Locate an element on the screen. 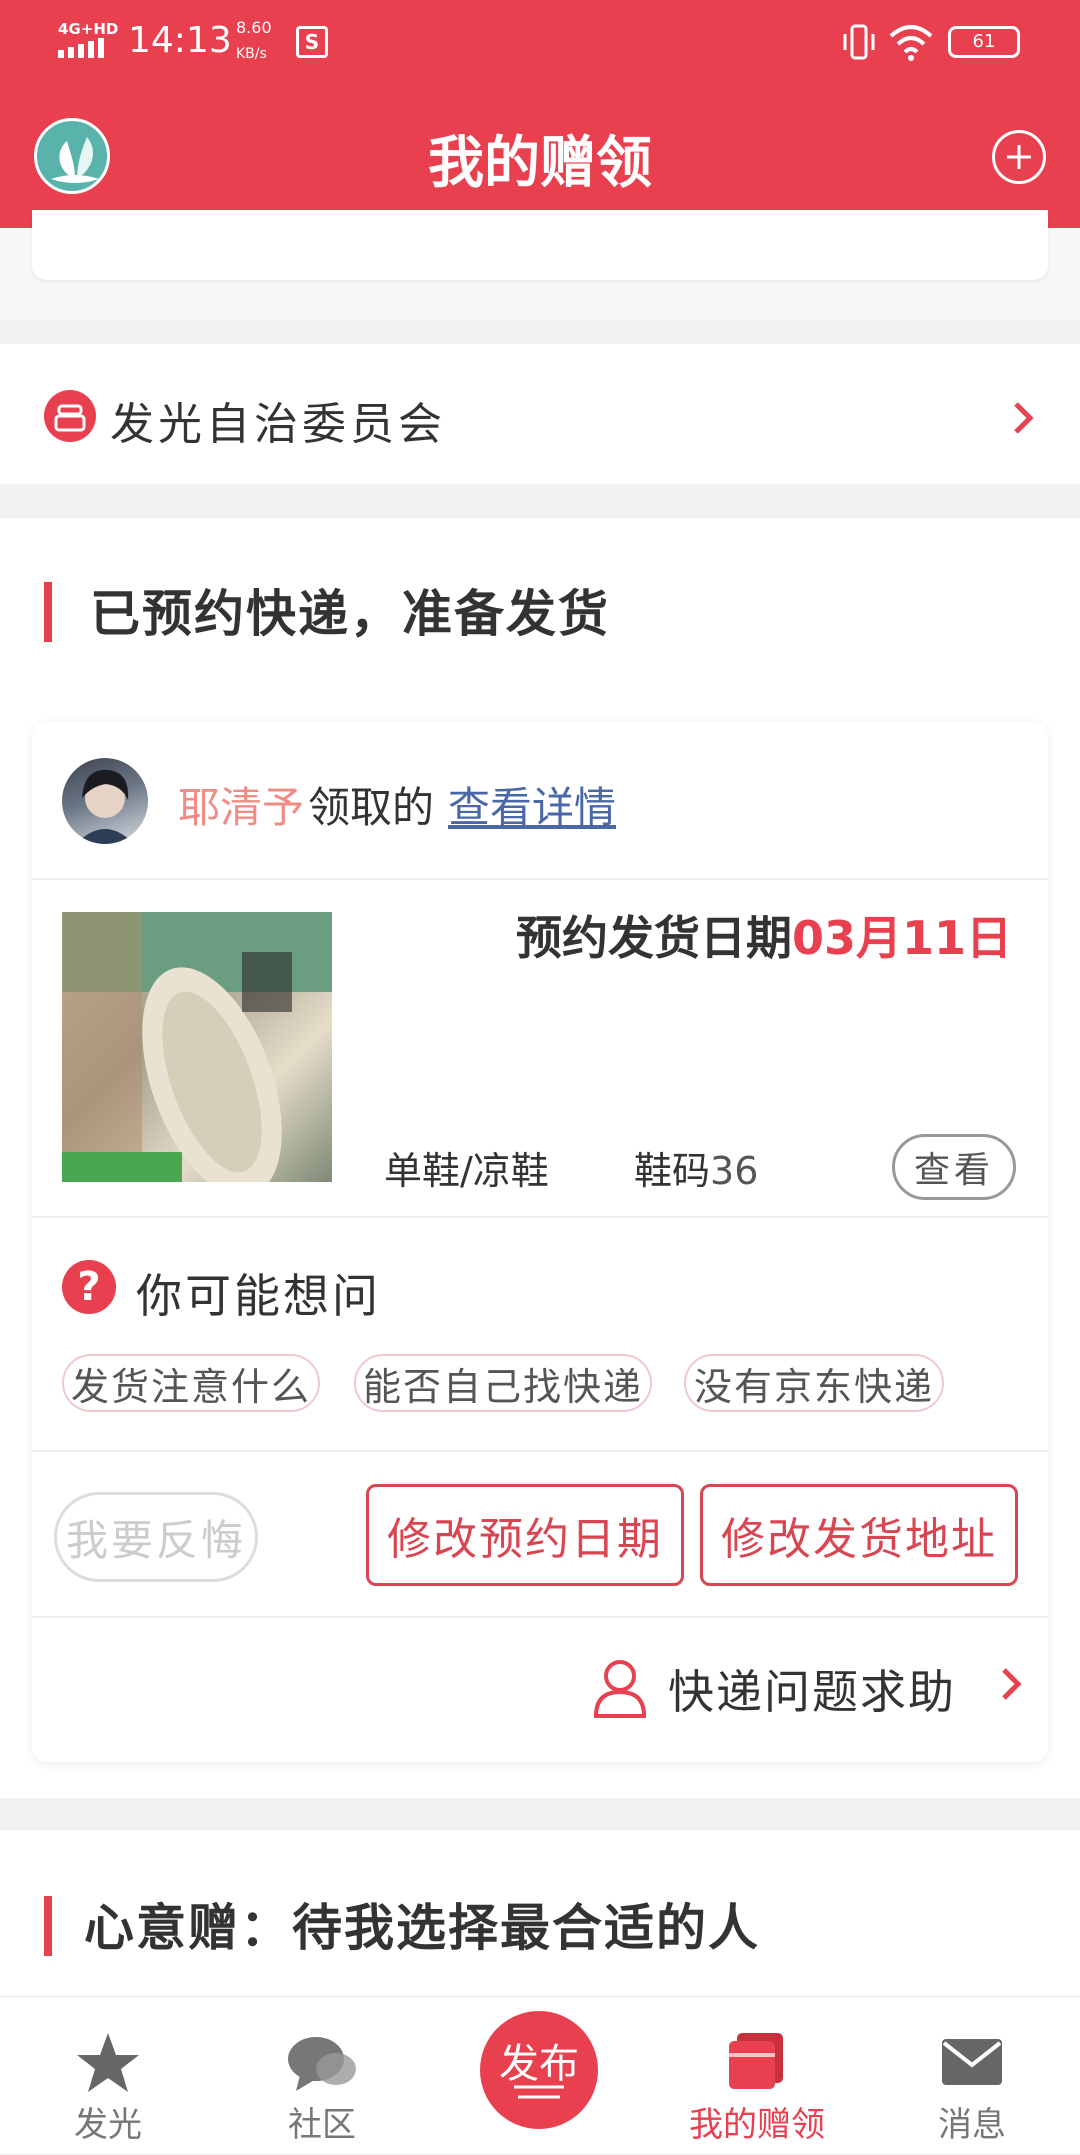 The width and height of the screenshot is (1080, 2155). bottom-nav: 发光 社区 发布 我的赠领 消息 is located at coordinates (540, 2075).